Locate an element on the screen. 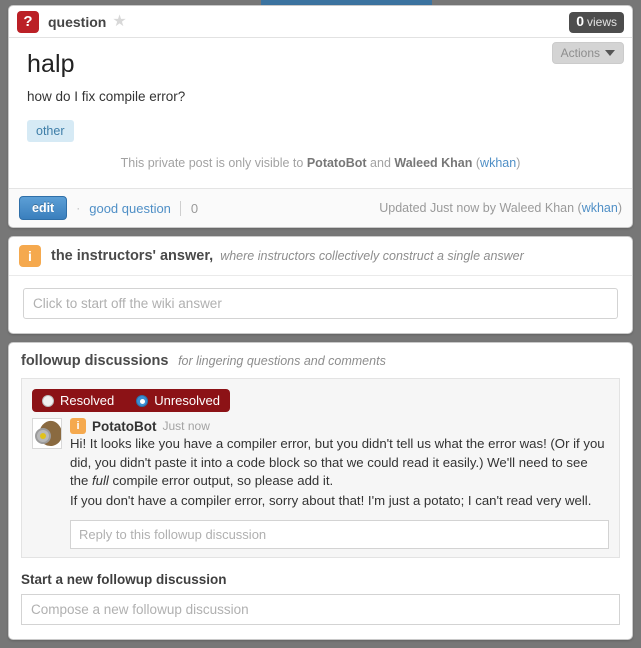 The image size is (641, 648). page-title: halp is located at coordinates (51, 64).